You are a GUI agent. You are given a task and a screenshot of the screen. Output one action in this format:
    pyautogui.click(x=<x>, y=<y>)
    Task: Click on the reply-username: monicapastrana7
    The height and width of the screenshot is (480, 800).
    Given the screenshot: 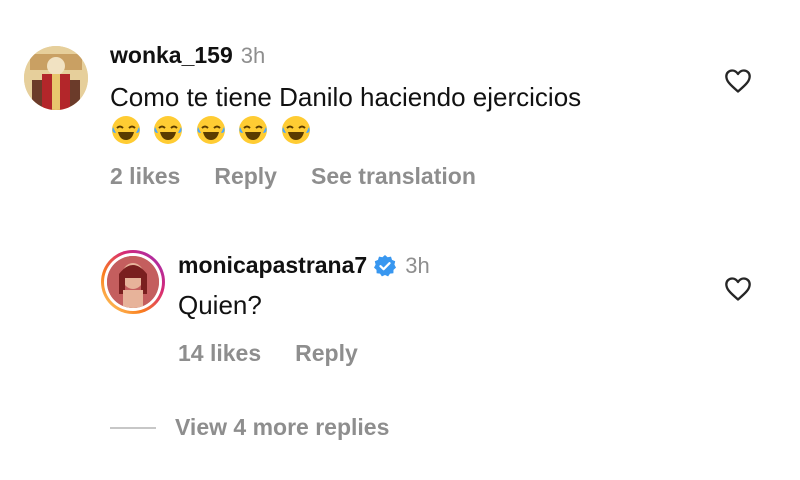 What is the action you would take?
    pyautogui.click(x=272, y=265)
    